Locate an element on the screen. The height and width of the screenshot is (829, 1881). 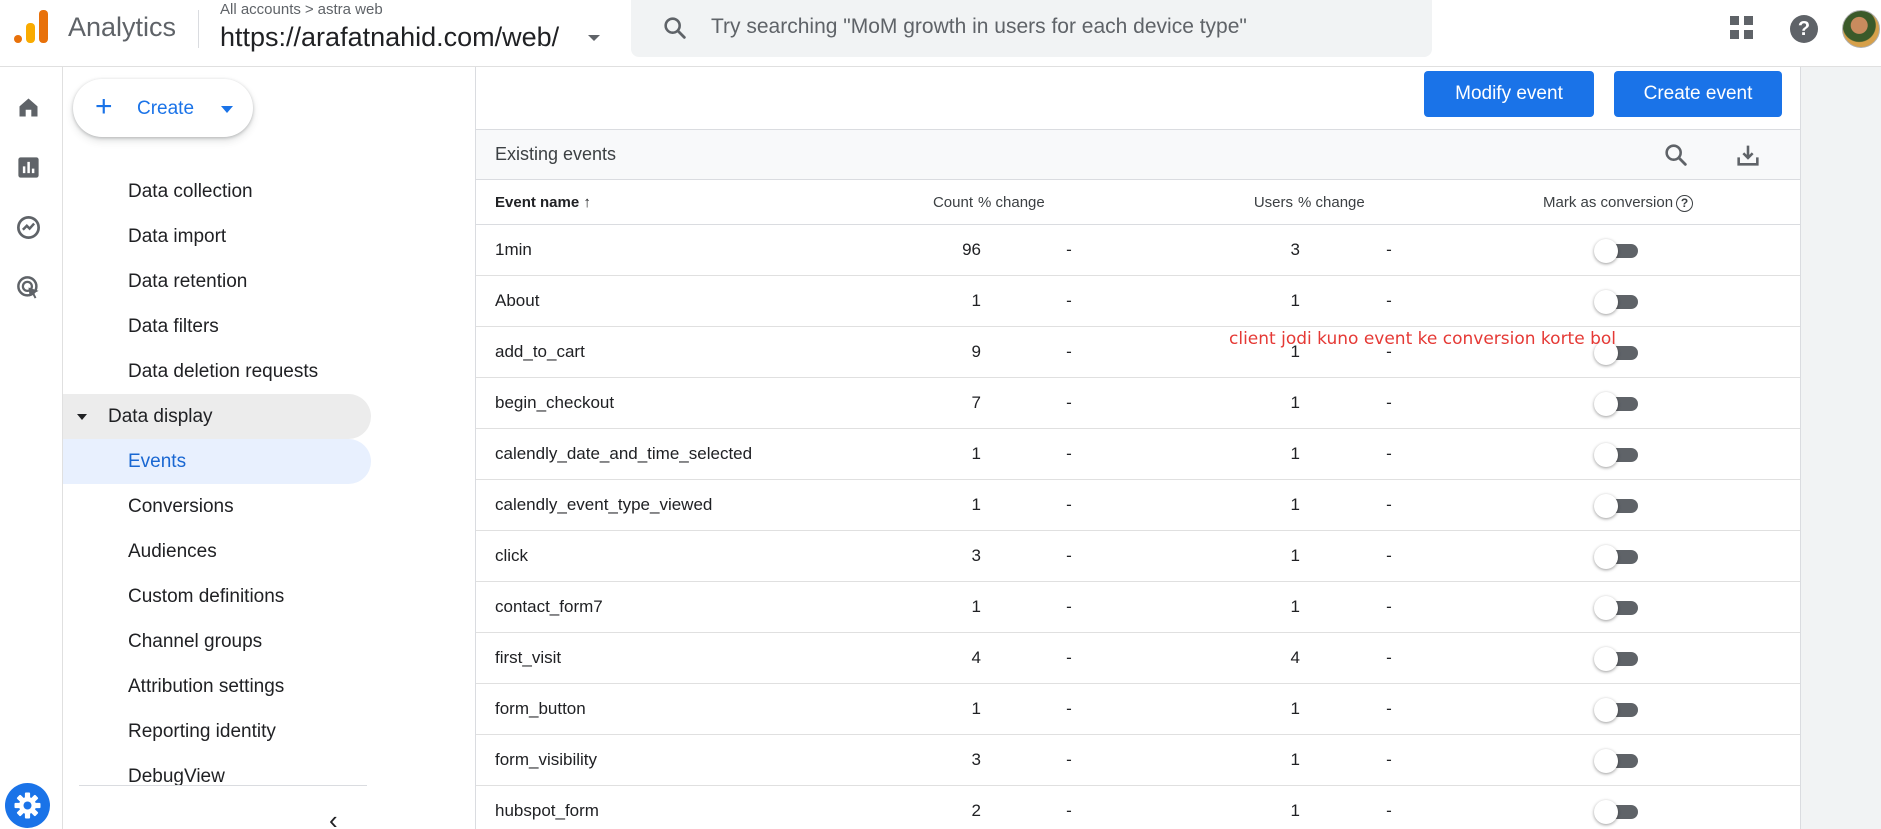
advertising-icon is located at coordinates (28, 287).